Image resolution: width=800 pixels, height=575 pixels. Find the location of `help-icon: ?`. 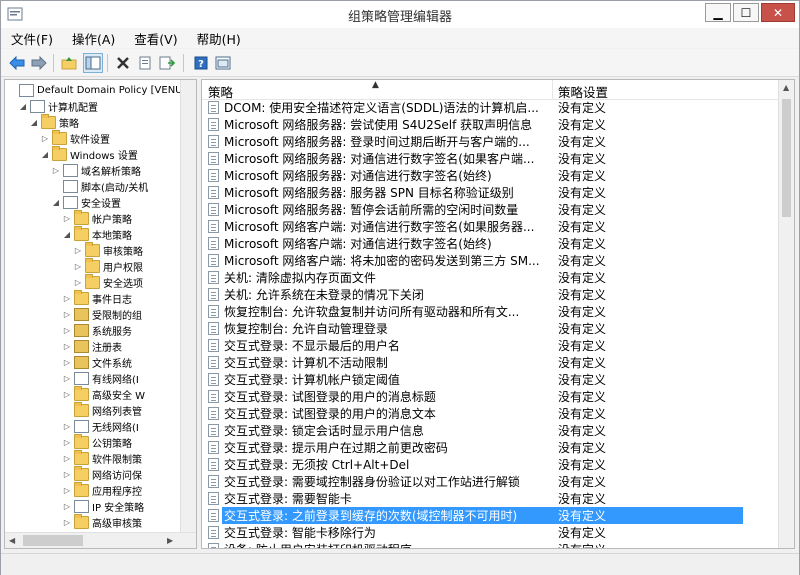

help-icon: ? is located at coordinates (201, 63).